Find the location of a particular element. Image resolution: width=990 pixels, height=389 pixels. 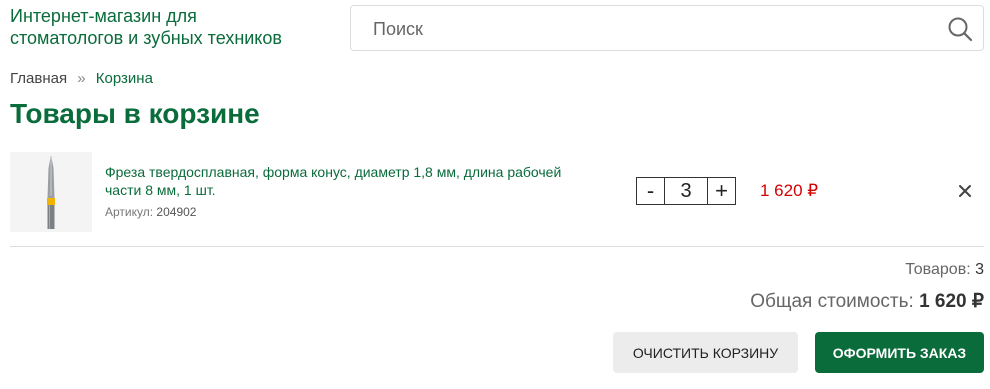

page-title: Товары в корзине is located at coordinates (135, 113).